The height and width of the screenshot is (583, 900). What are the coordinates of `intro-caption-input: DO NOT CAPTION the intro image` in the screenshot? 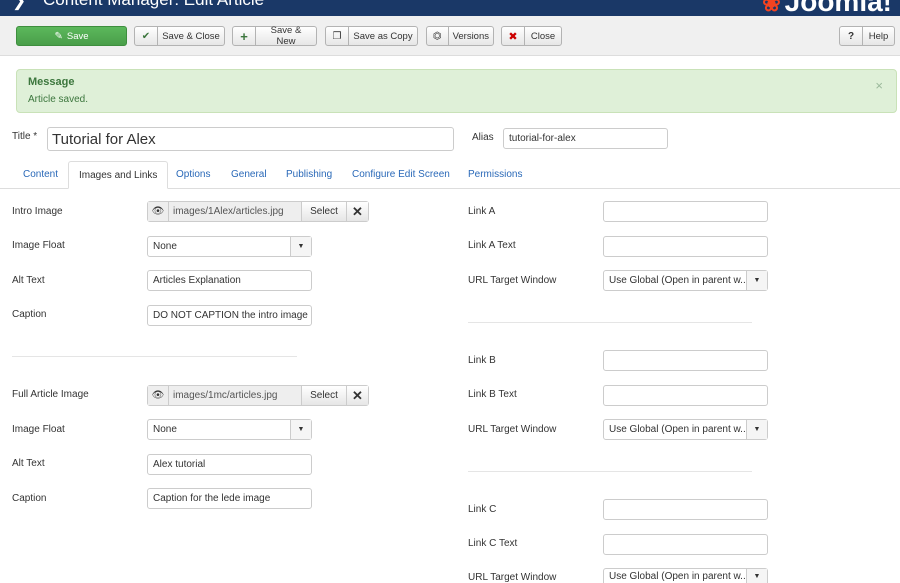 It's located at (229, 315).